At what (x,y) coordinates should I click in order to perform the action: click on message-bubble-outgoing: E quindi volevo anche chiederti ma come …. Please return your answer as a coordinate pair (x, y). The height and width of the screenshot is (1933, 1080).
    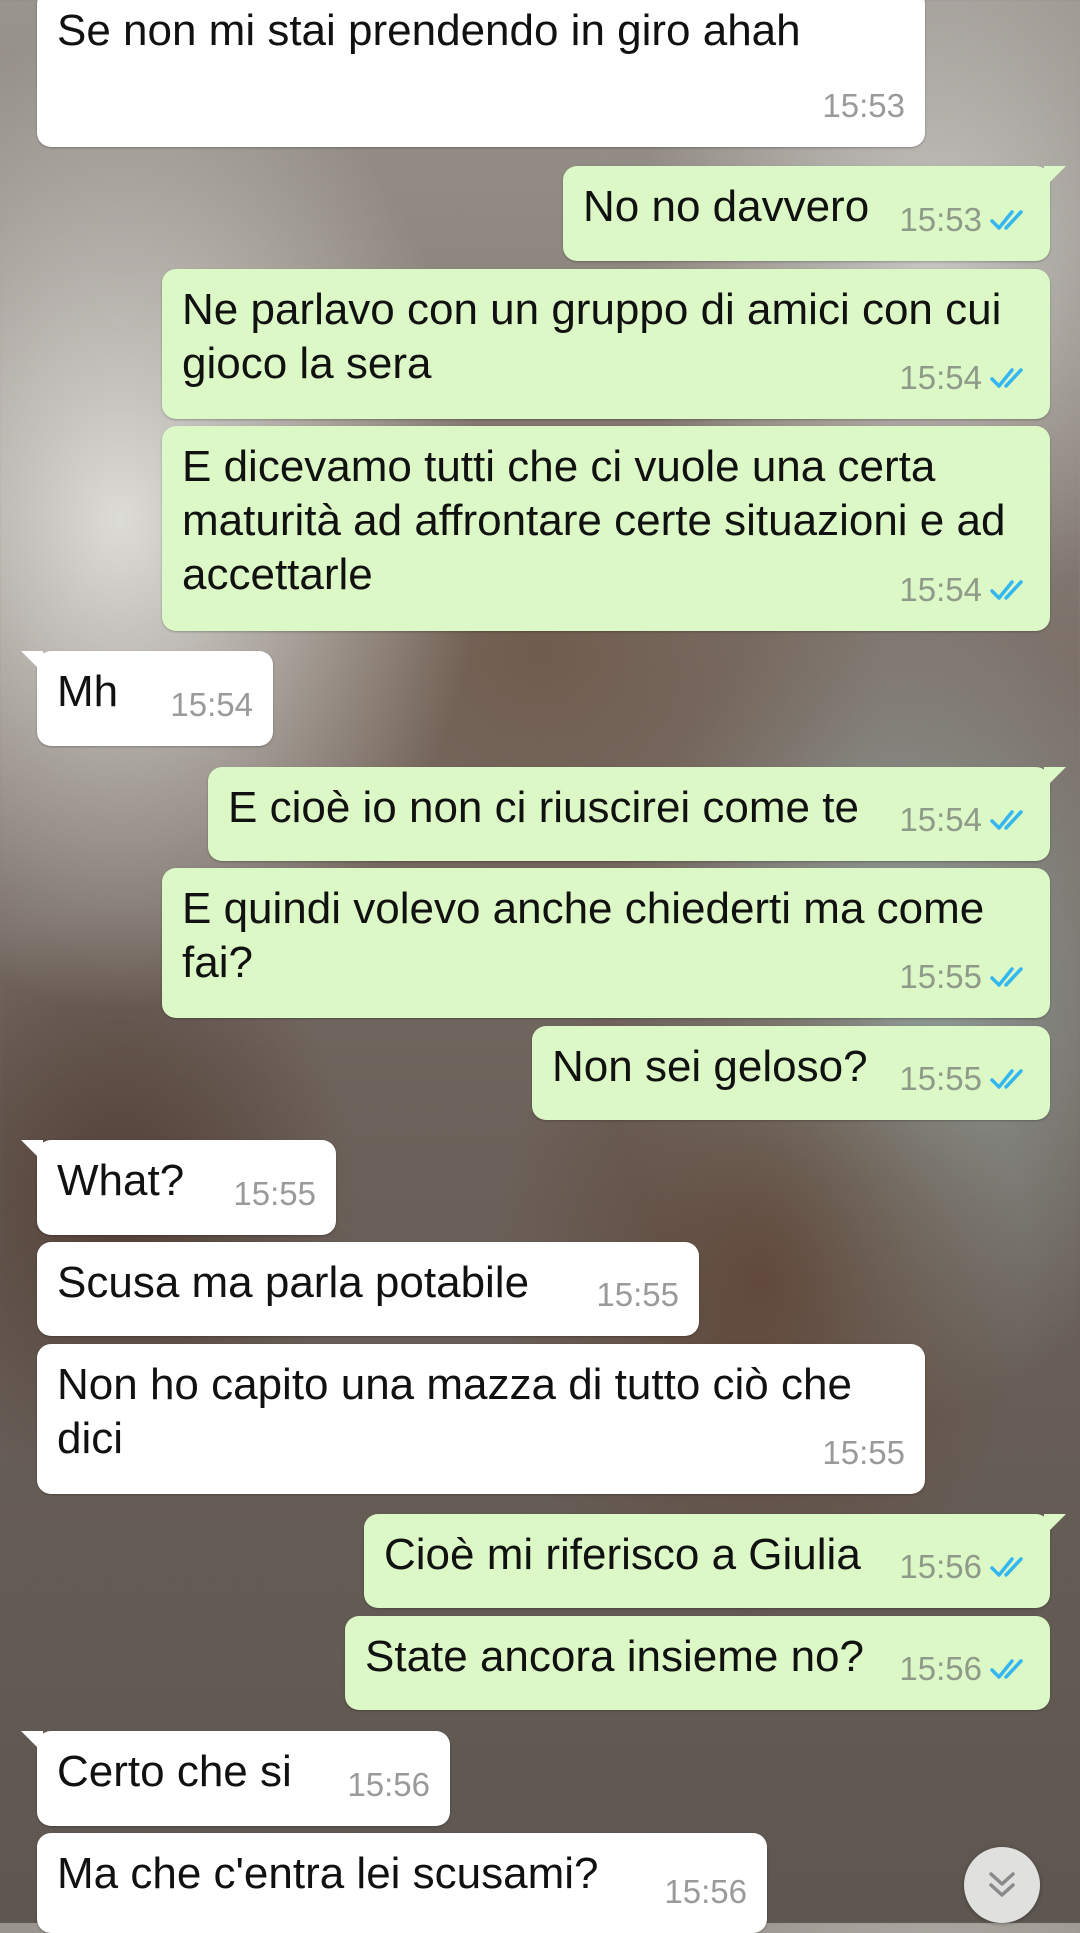
    Looking at the image, I should click on (606, 943).